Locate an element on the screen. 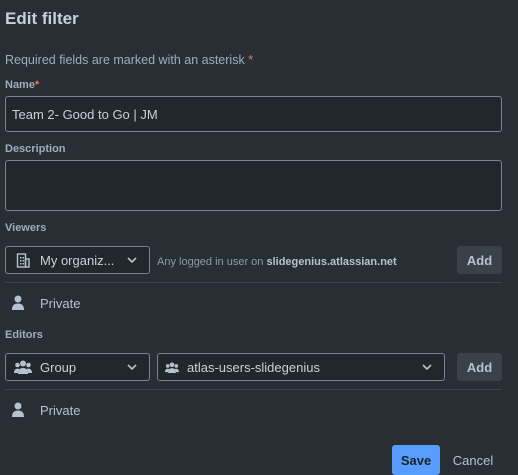  description-input is located at coordinates (253, 185).